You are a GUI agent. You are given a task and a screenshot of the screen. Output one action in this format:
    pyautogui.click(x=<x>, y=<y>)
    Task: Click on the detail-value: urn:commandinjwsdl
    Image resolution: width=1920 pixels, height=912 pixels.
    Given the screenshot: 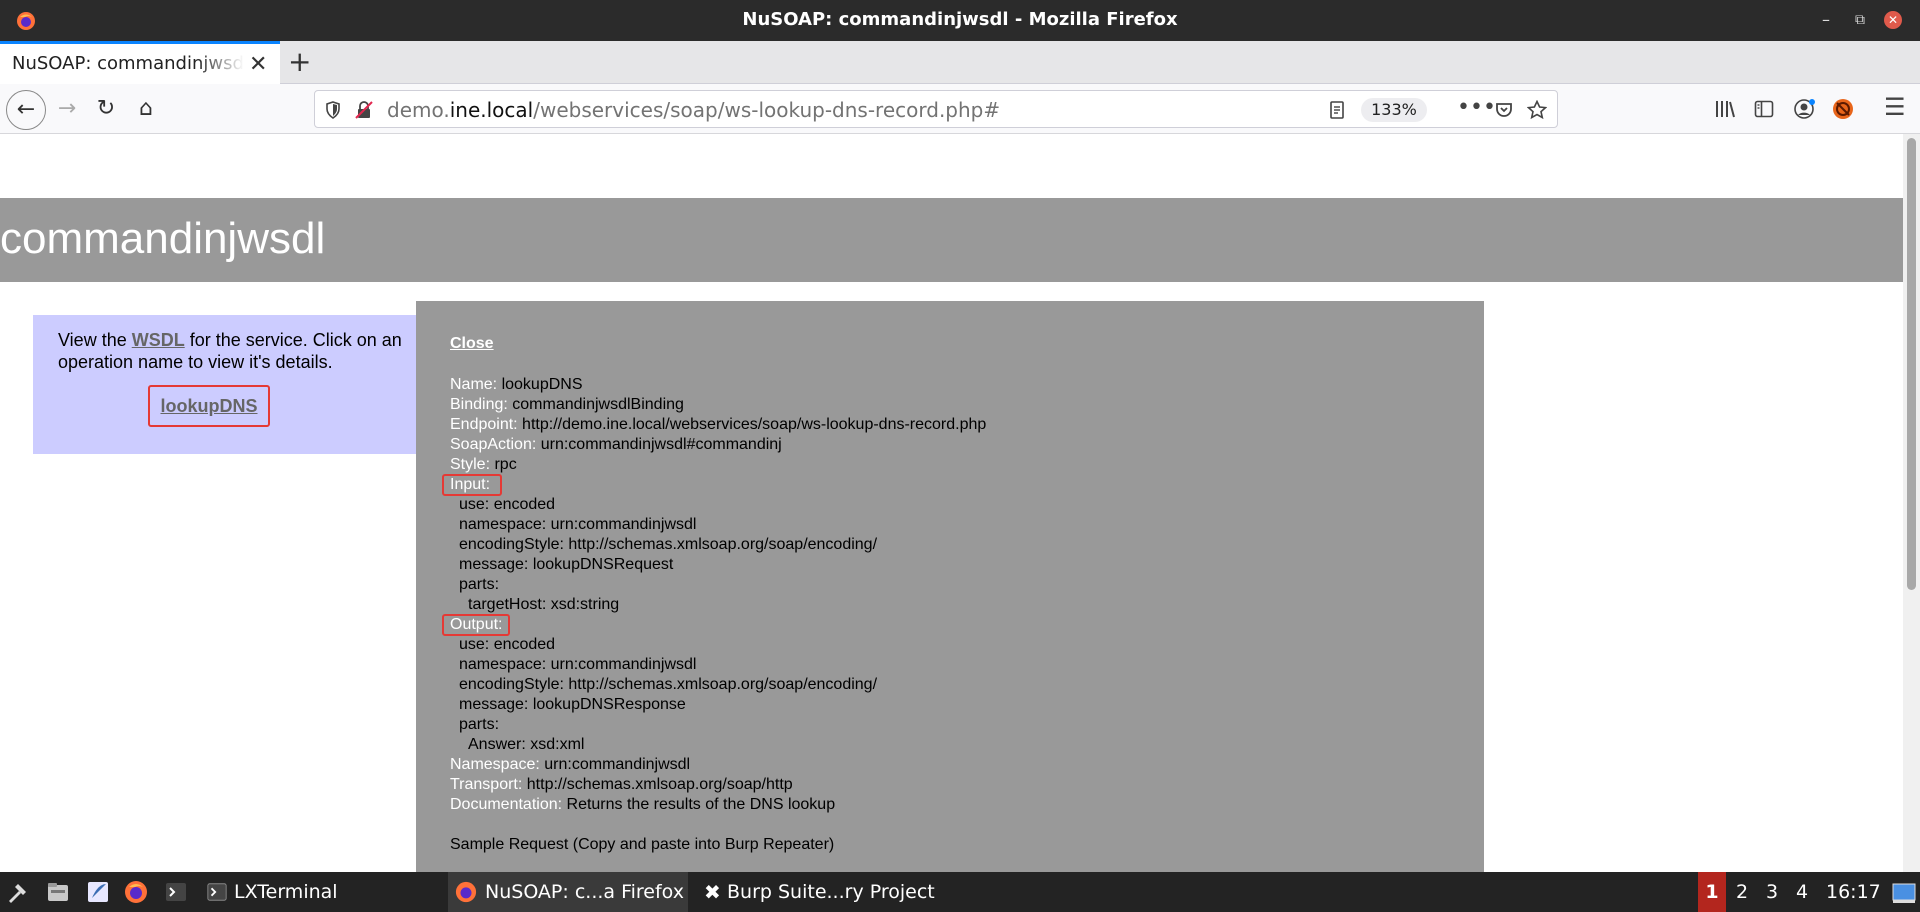 What is the action you would take?
    pyautogui.click(x=615, y=764)
    